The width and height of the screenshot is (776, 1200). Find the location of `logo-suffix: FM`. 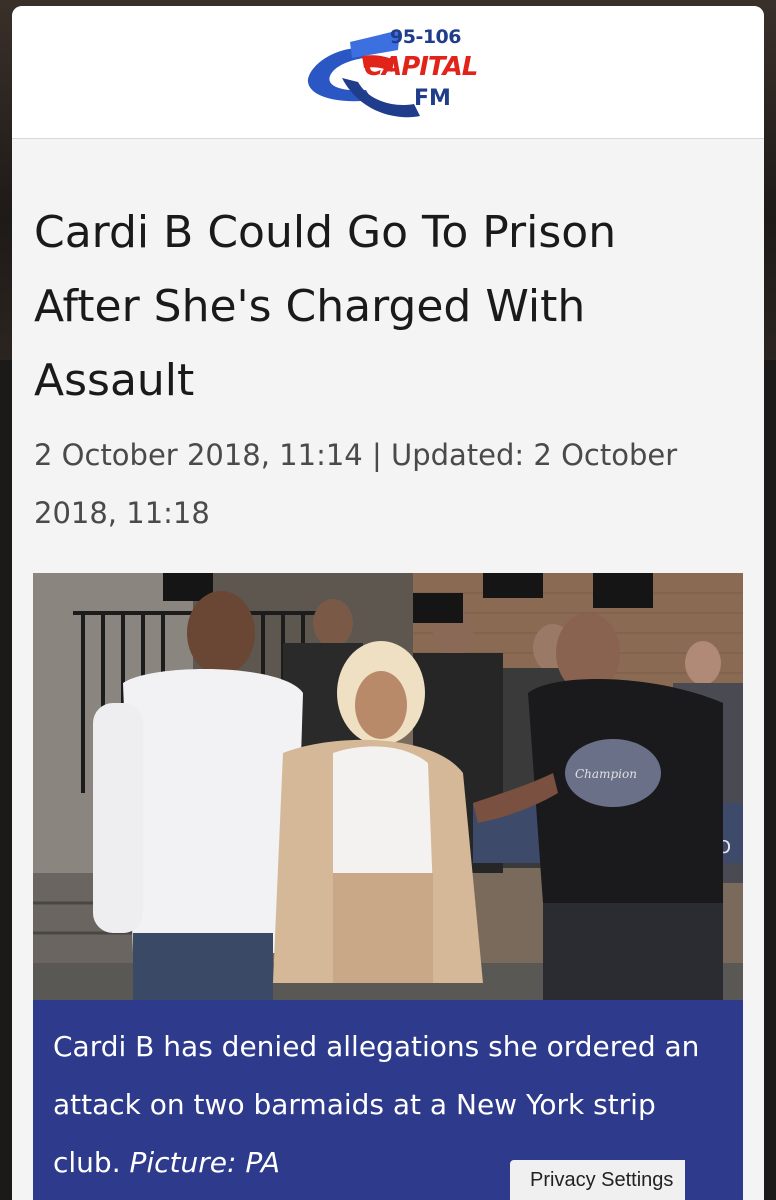

logo-suffix: FM is located at coordinates (432, 98).